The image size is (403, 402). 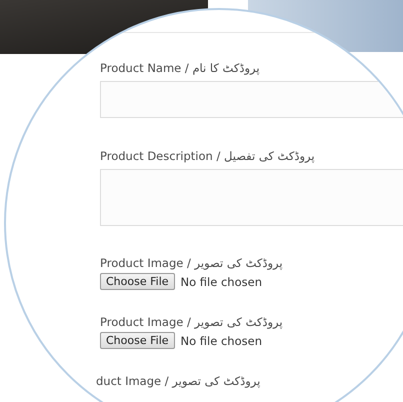 What do you see at coordinates (251, 197) in the screenshot?
I see `textarea-field` at bounding box center [251, 197].